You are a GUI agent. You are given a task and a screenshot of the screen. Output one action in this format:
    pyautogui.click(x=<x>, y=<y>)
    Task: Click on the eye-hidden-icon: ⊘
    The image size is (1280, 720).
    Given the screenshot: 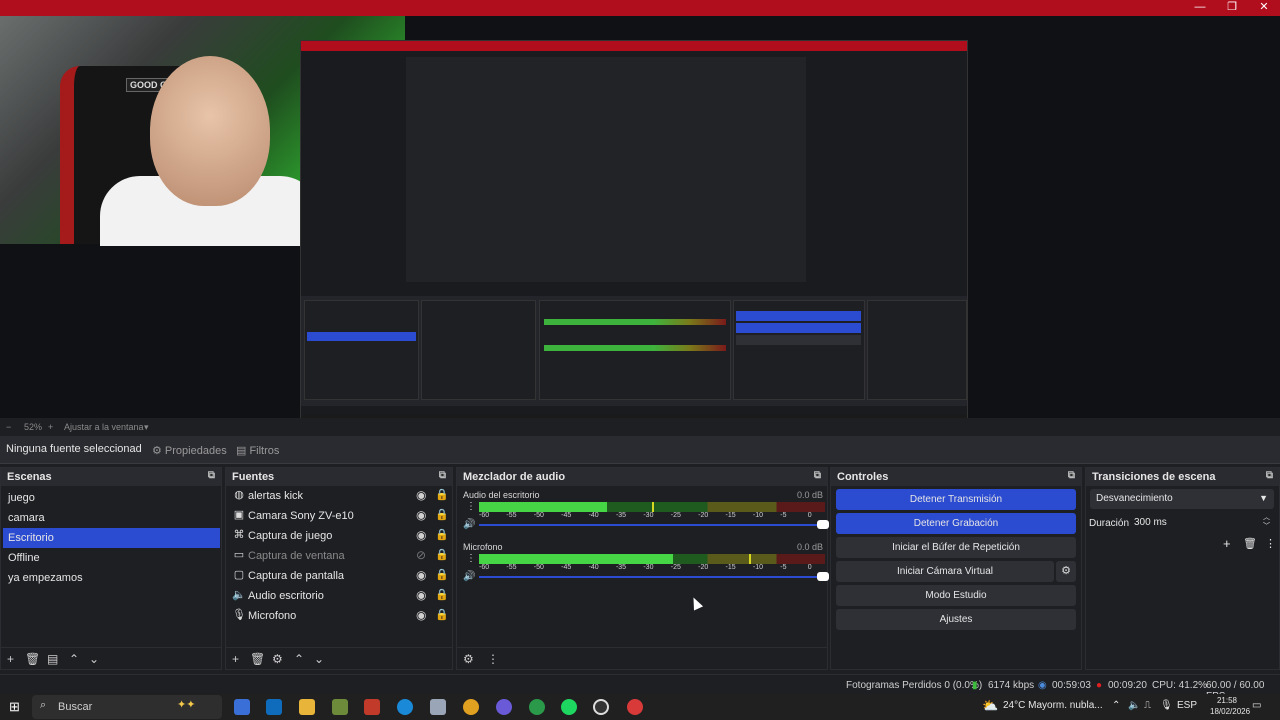 What is the action you would take?
    pyautogui.click(x=421, y=555)
    